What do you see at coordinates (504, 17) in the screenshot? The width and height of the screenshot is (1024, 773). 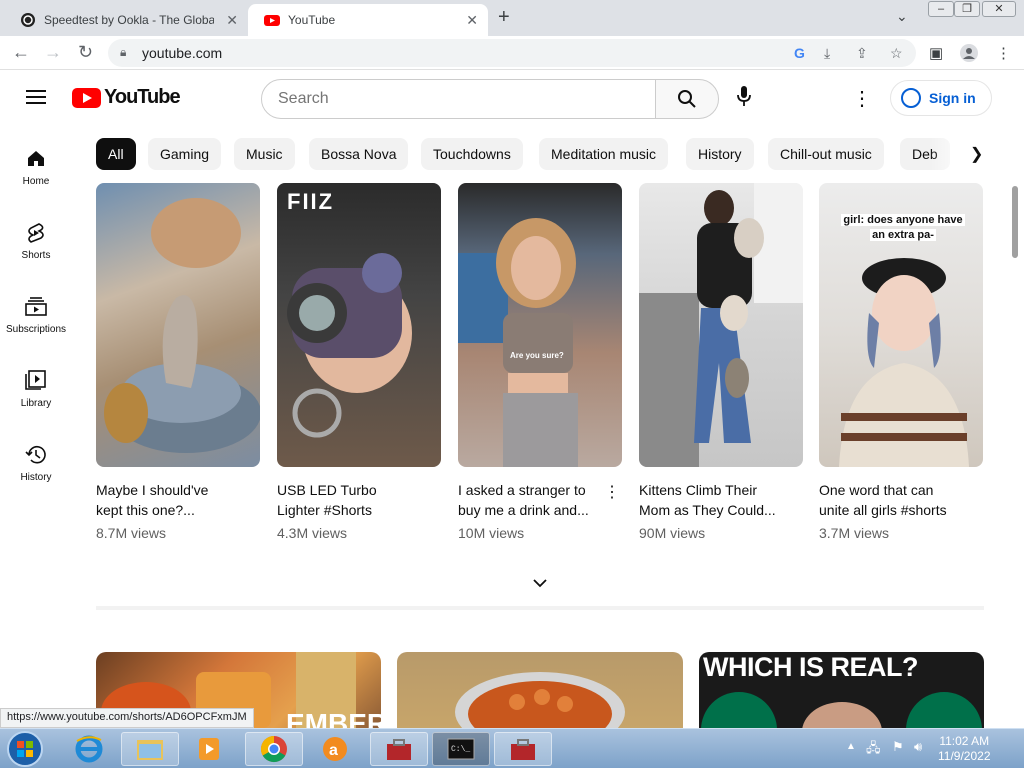 I see `new-tab-button: +` at bounding box center [504, 17].